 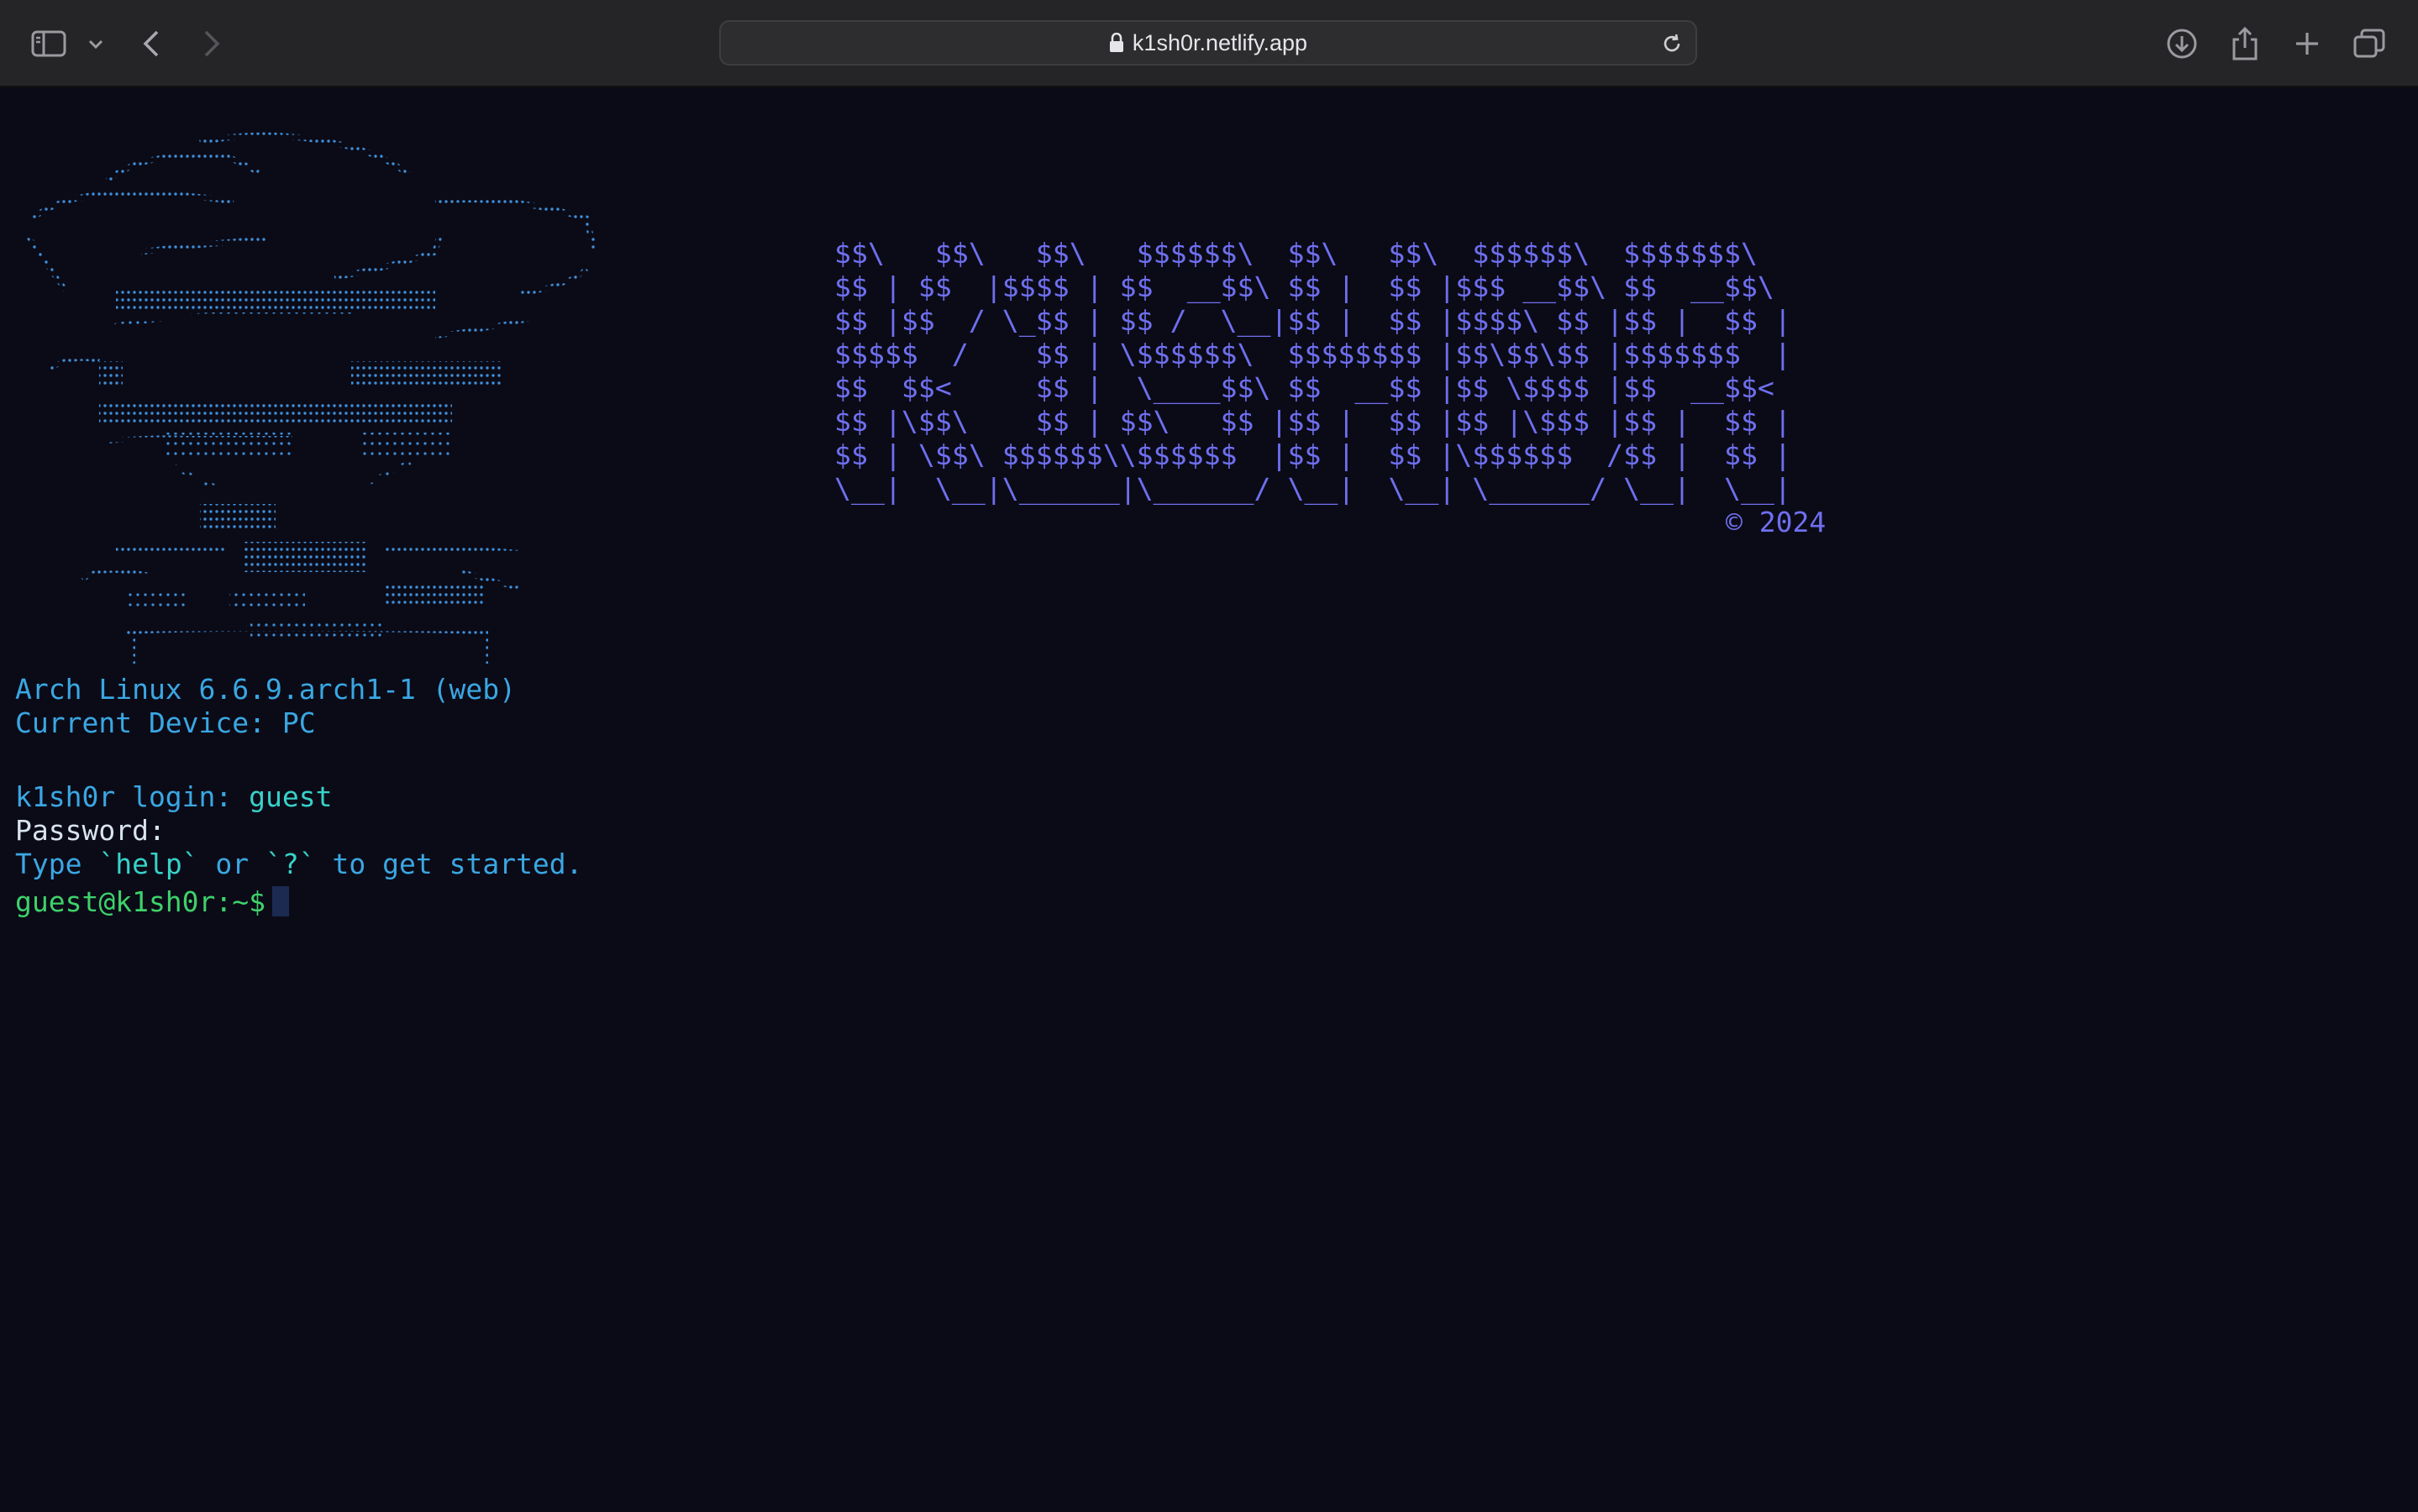 What do you see at coordinates (1220, 42) in the screenshot?
I see `url-text: k1sh0r.netlify.app` at bounding box center [1220, 42].